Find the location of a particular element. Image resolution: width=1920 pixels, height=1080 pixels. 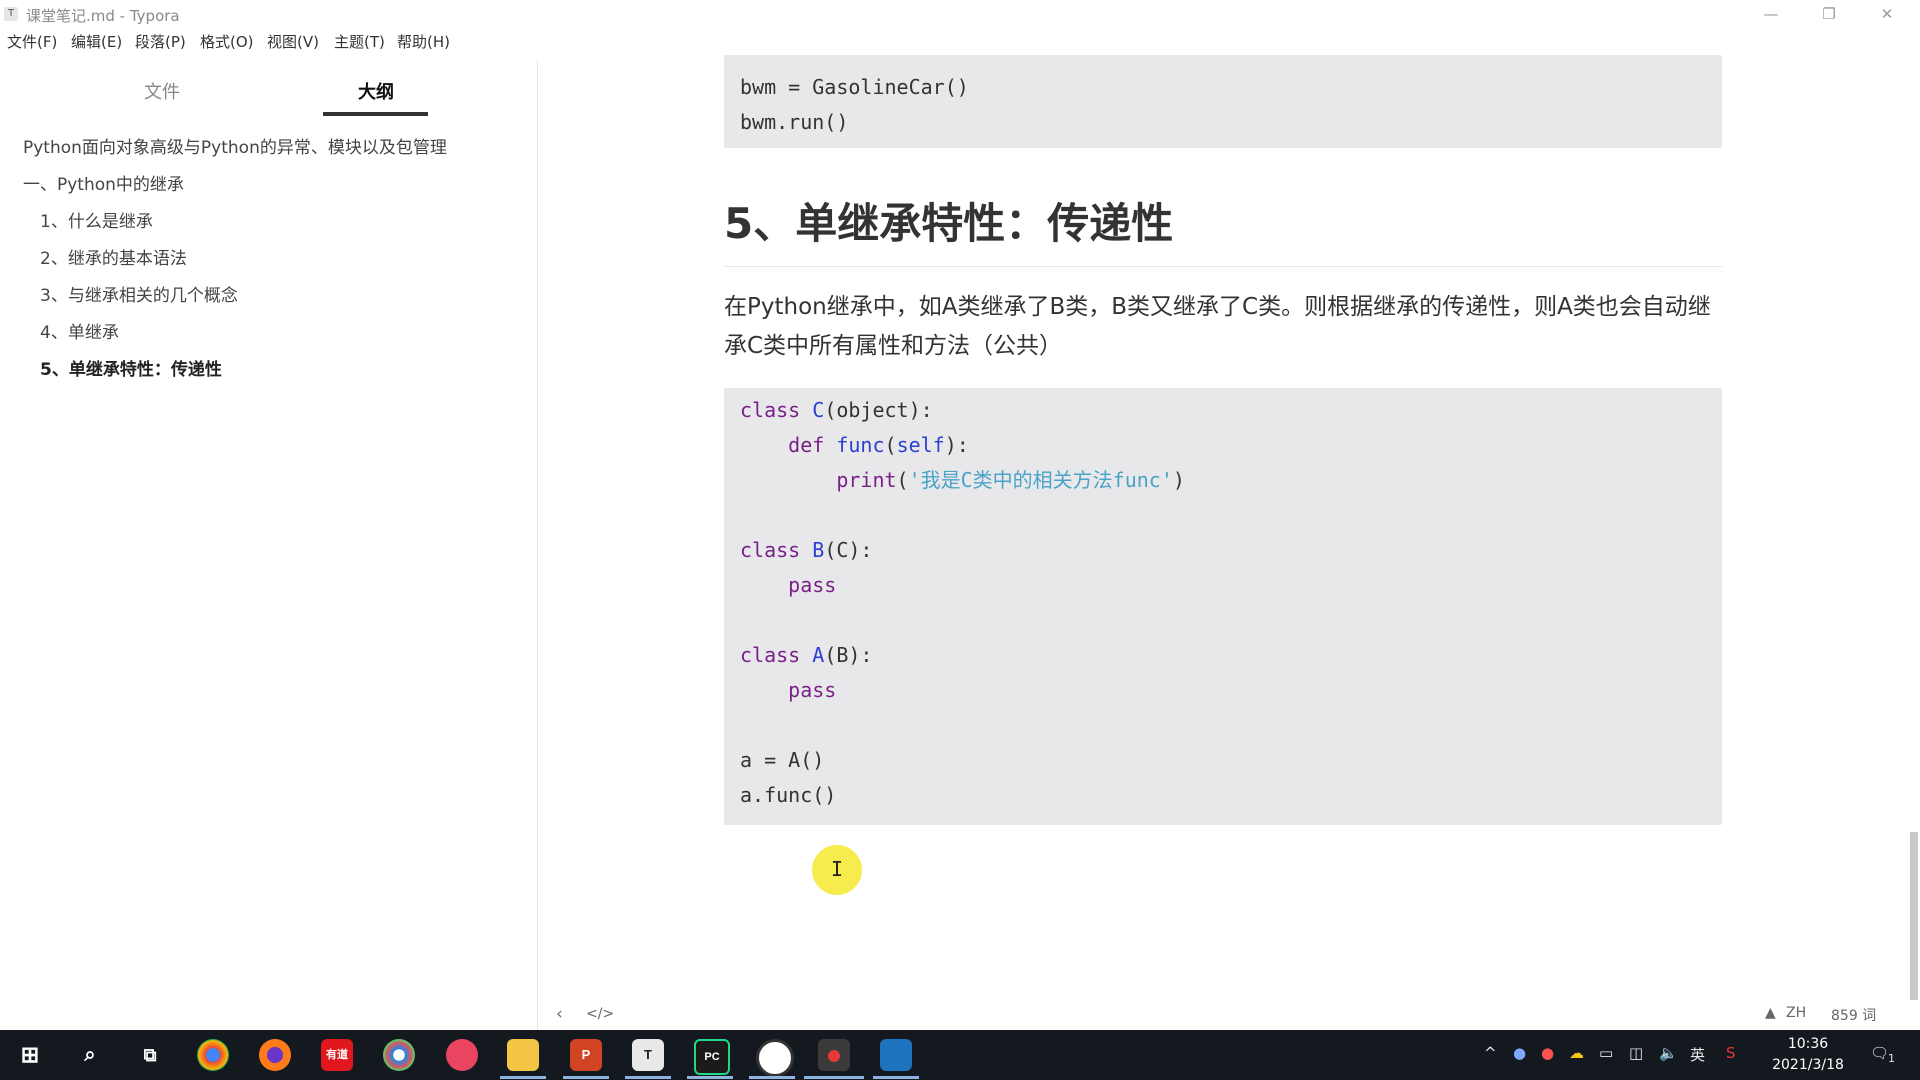

running-indicator-active is located at coordinates (834, 1077).